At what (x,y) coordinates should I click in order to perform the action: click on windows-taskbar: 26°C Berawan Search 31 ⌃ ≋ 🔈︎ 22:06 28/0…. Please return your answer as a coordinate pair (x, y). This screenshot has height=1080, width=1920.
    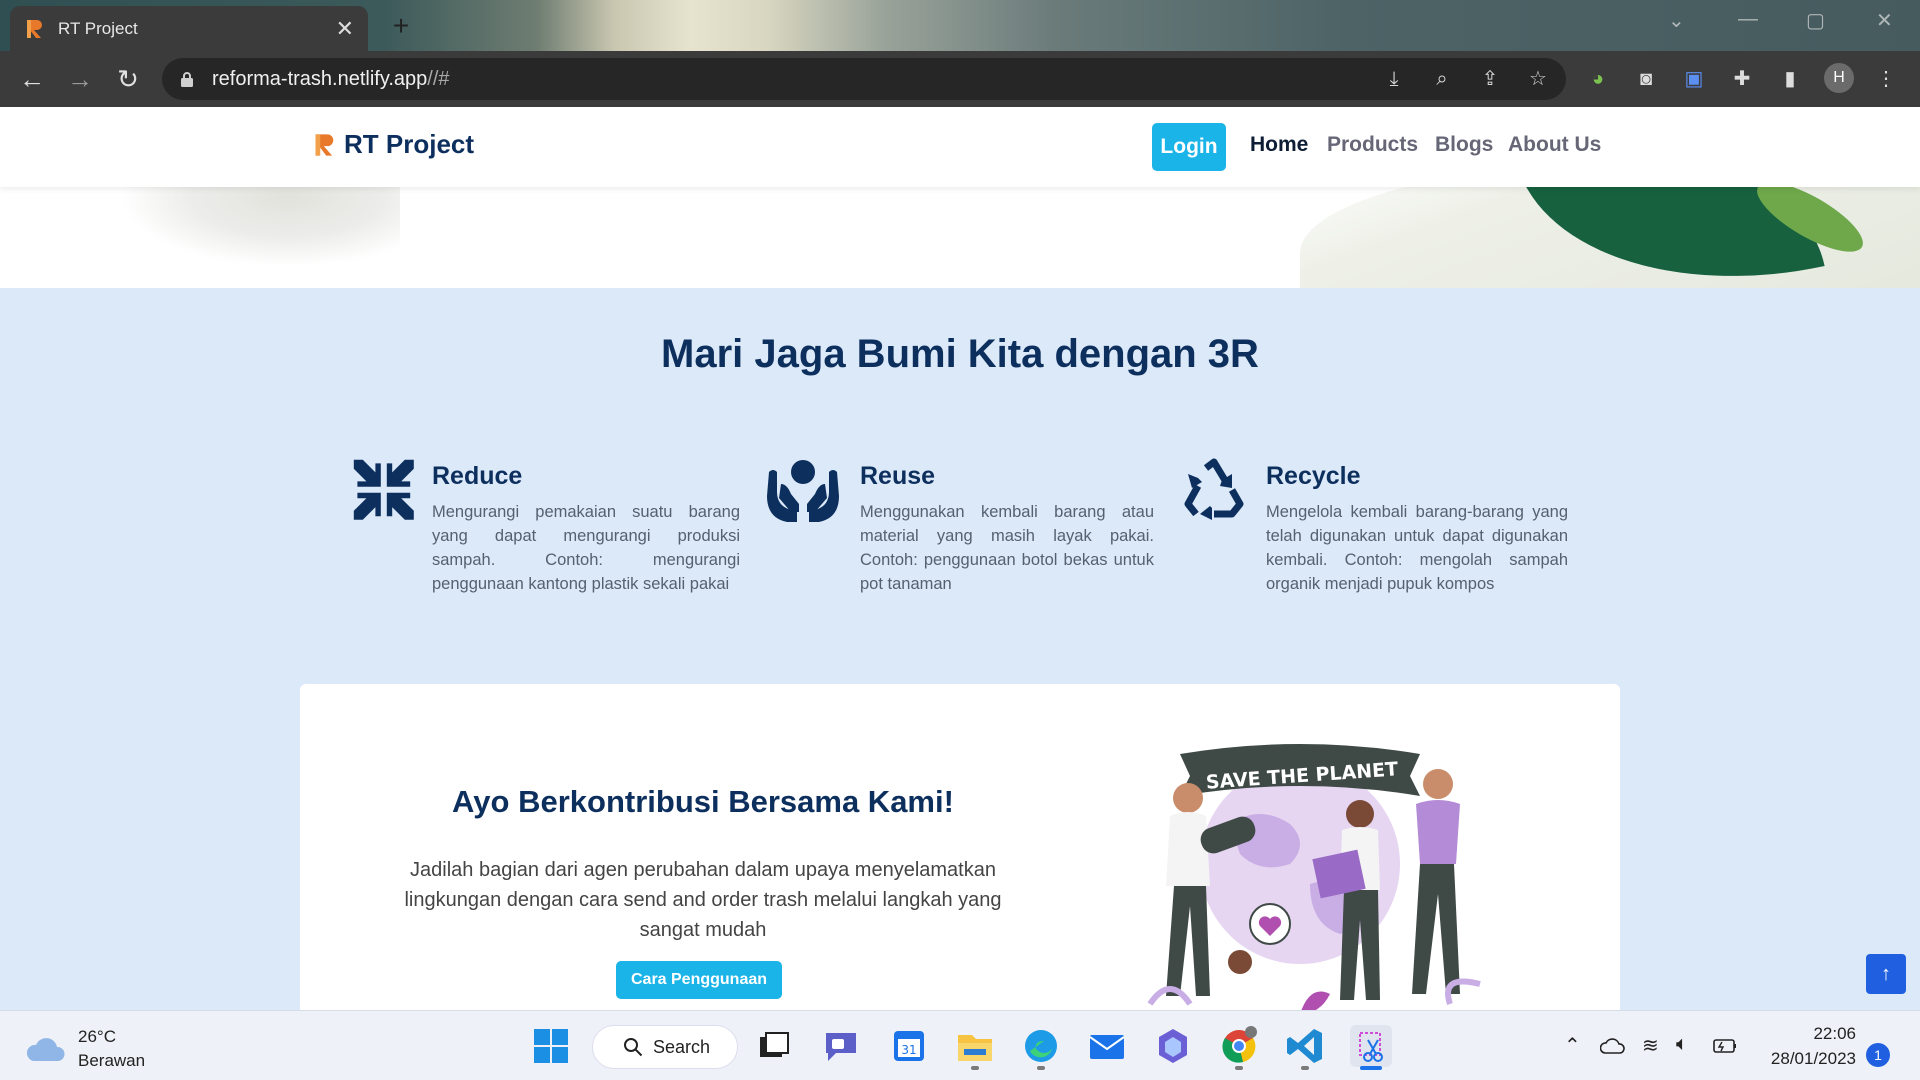
    Looking at the image, I should click on (960, 1045).